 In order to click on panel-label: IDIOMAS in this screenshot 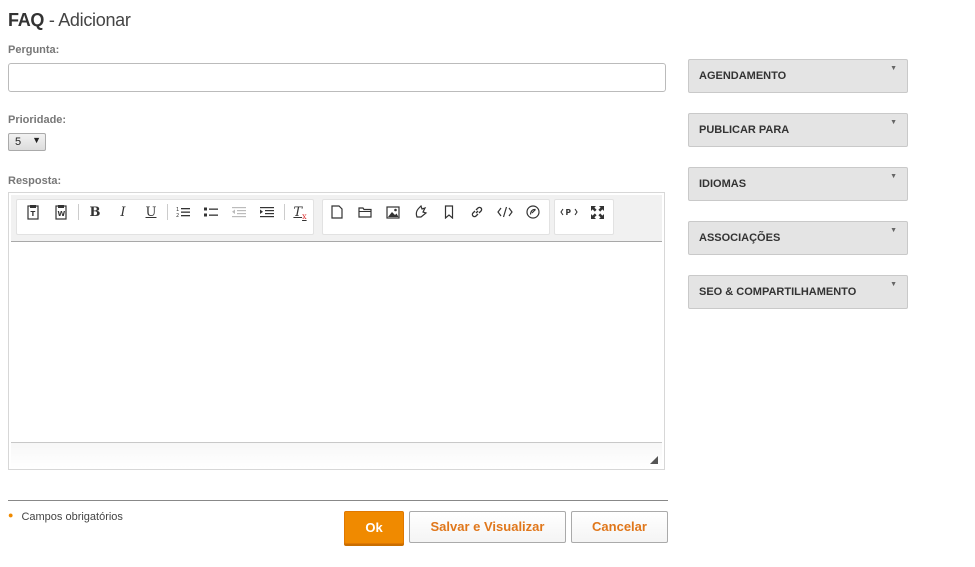, I will do `click(723, 184)`.